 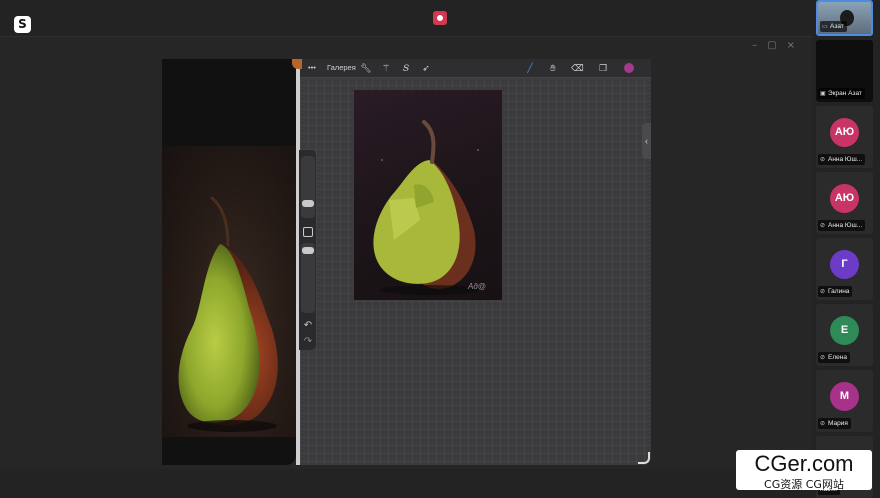 I want to click on maximize-icon: ▢, so click(x=777, y=45).